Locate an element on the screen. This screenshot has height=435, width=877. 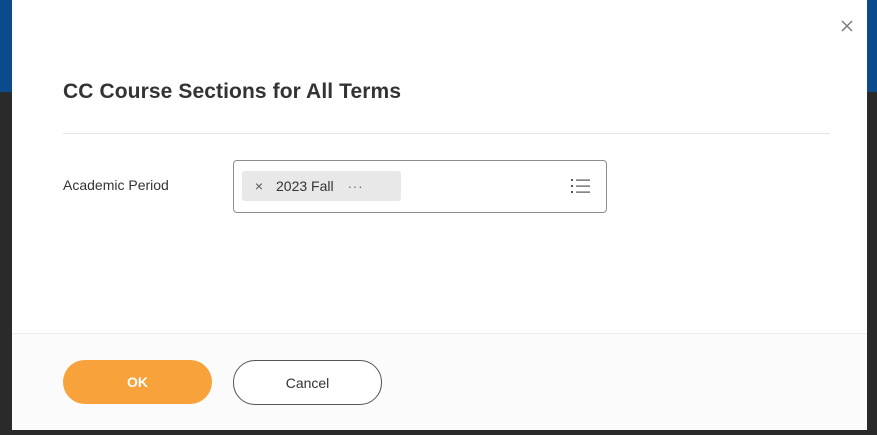
cancel-button: Cancel is located at coordinates (307, 382).